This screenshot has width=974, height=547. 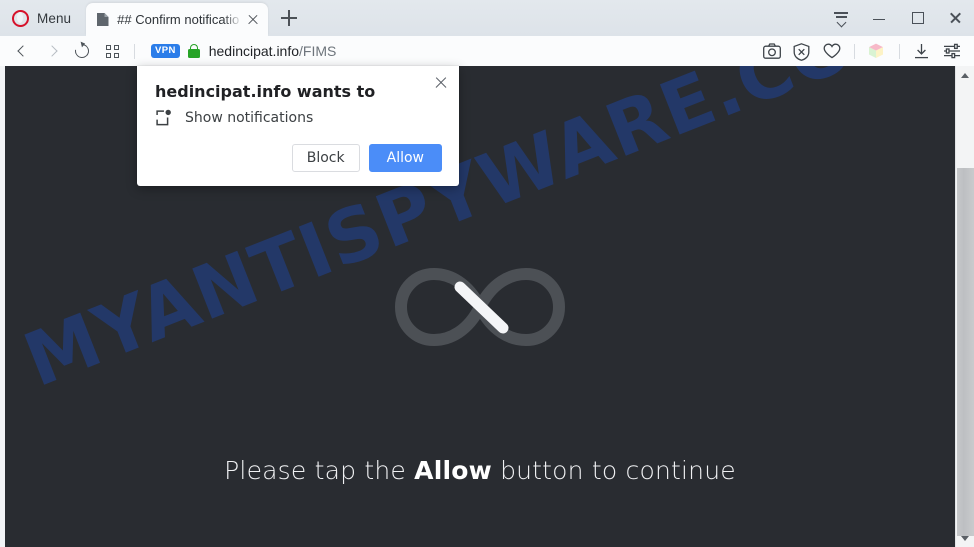 I want to click on green-padlock-icon, so click(x=194, y=51).